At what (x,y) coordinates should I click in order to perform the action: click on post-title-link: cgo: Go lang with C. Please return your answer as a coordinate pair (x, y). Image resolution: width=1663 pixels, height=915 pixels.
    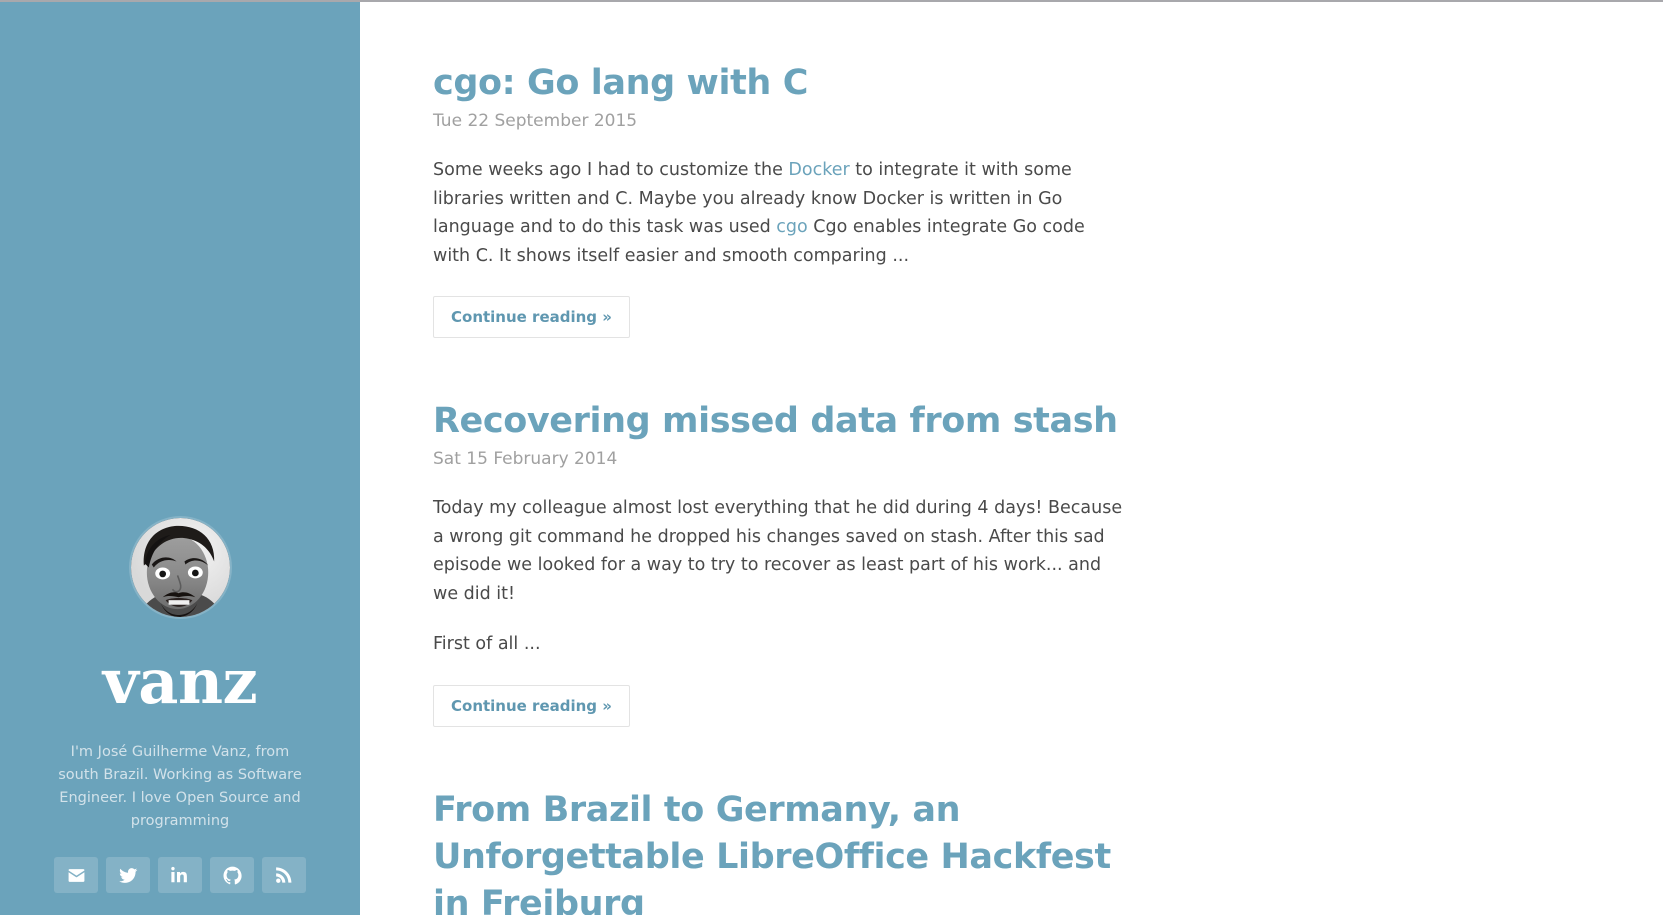
    Looking at the image, I should click on (778, 83).